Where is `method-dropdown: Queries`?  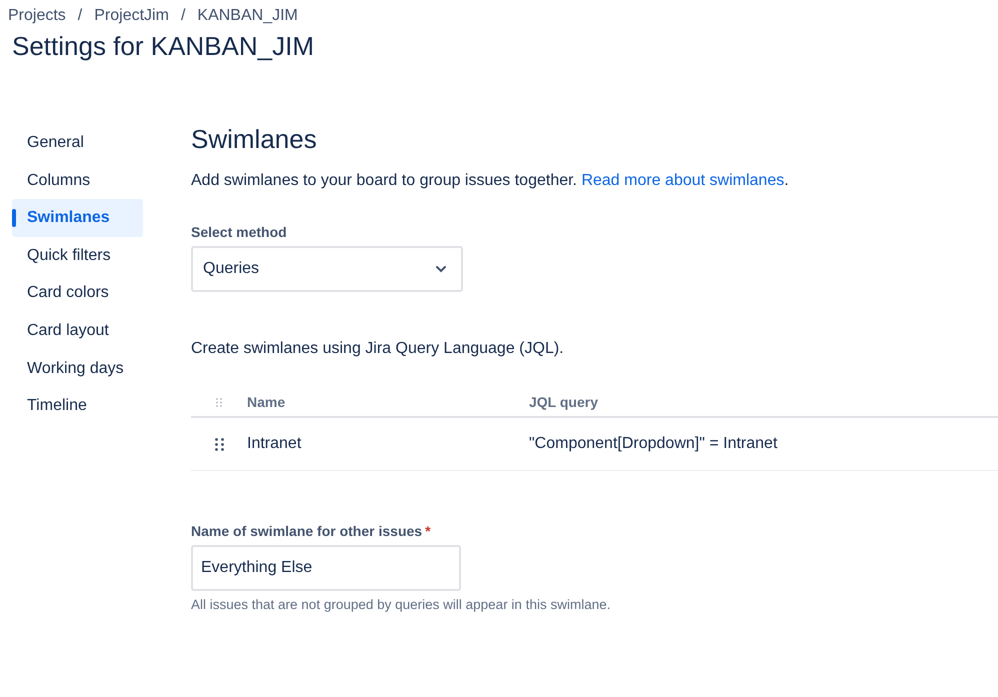 method-dropdown: Queries is located at coordinates (327, 269).